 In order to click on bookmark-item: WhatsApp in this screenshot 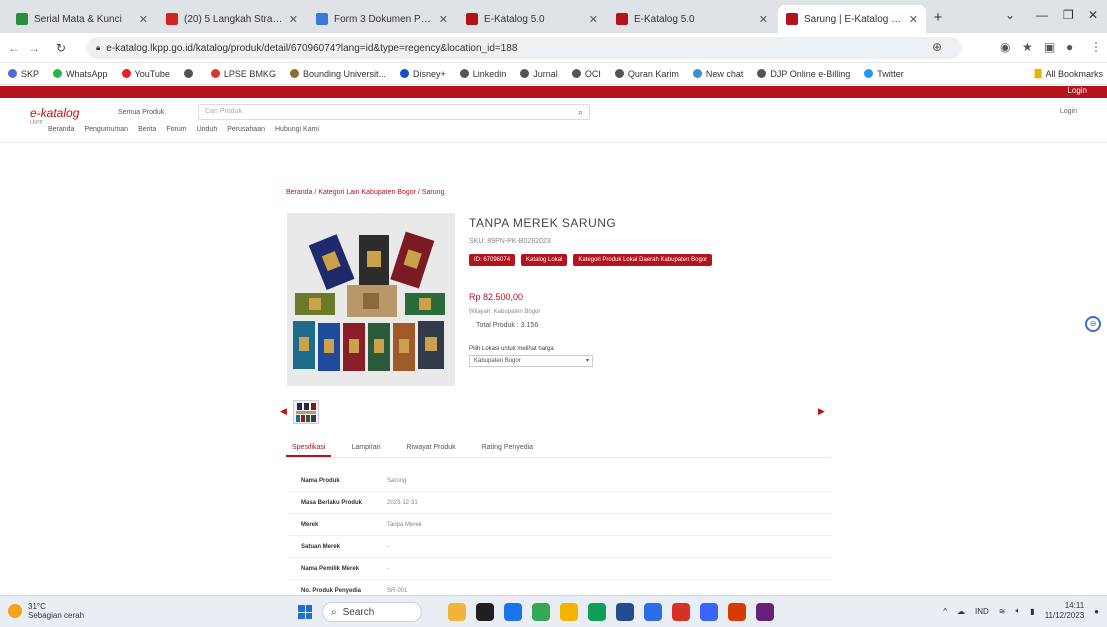, I will do `click(80, 74)`.